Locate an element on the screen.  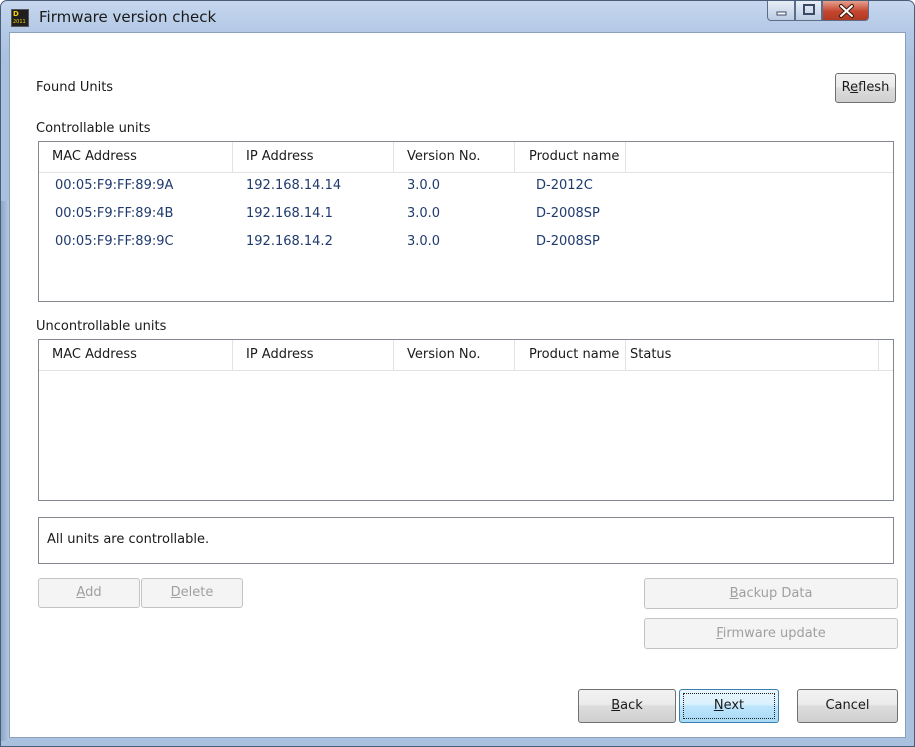
window-title: Firmware version check is located at coordinates (128, 17).